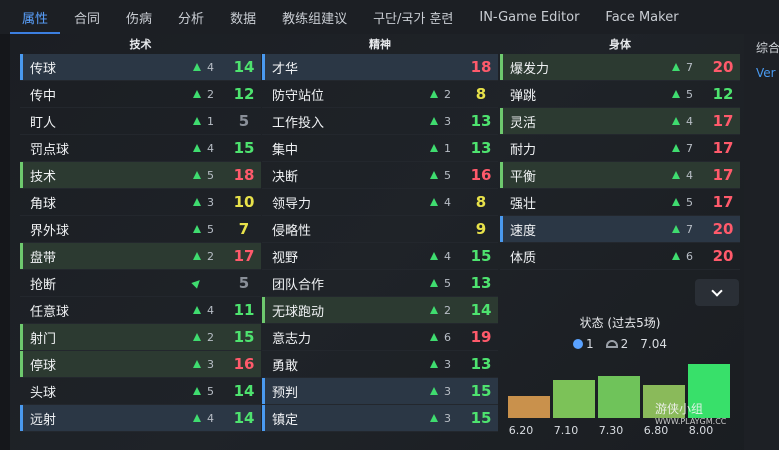 The width and height of the screenshot is (779, 450). I want to click on mental-attr-row: 预判 3 15, so click(380, 391).